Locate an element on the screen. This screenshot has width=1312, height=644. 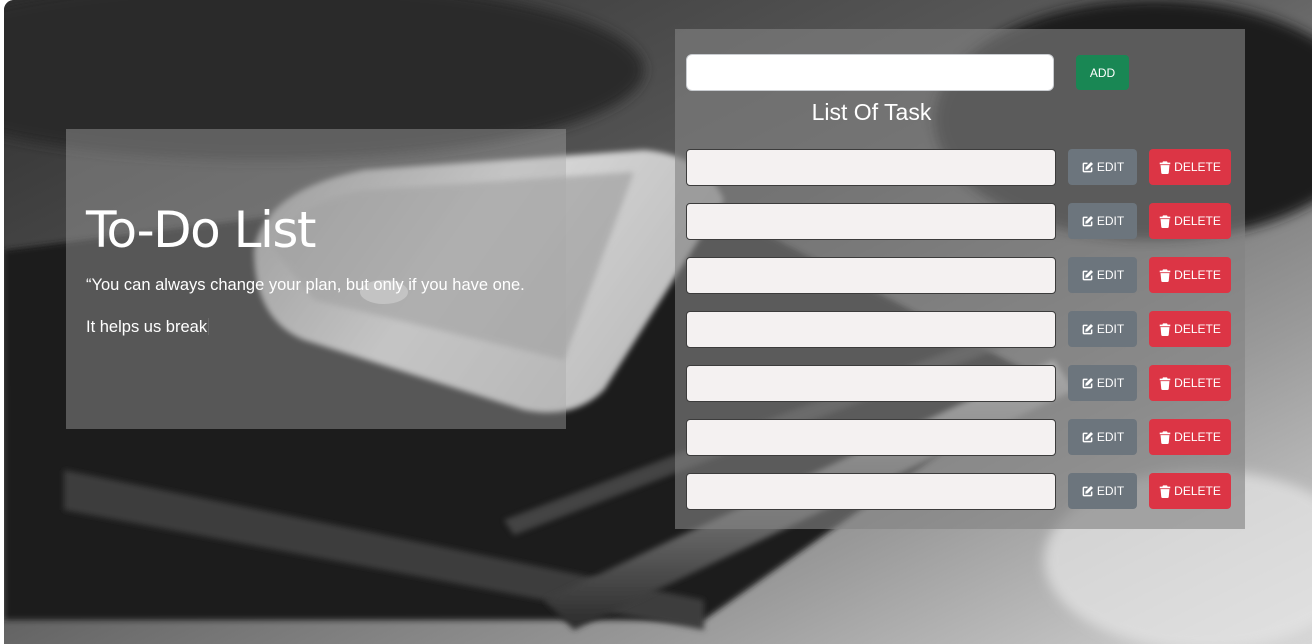
task-row-6: EDIT DELETE is located at coordinates (961, 438).